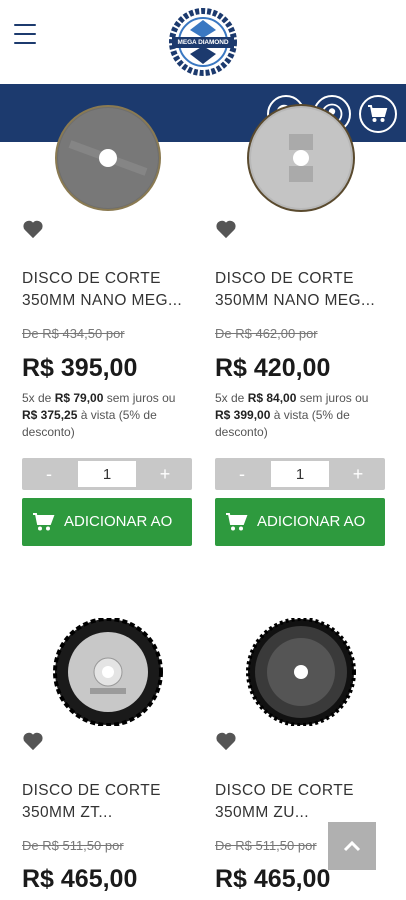 This screenshot has height=900, width=406. Describe the element at coordinates (80, 368) in the screenshot. I see `product-price: R$ 395,00` at that location.